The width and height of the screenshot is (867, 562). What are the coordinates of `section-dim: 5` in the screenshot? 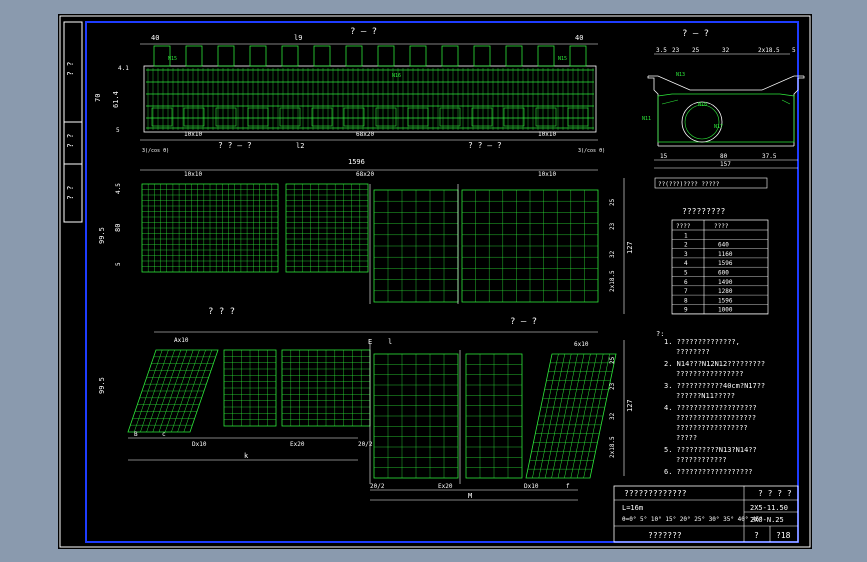 It's located at (794, 50).